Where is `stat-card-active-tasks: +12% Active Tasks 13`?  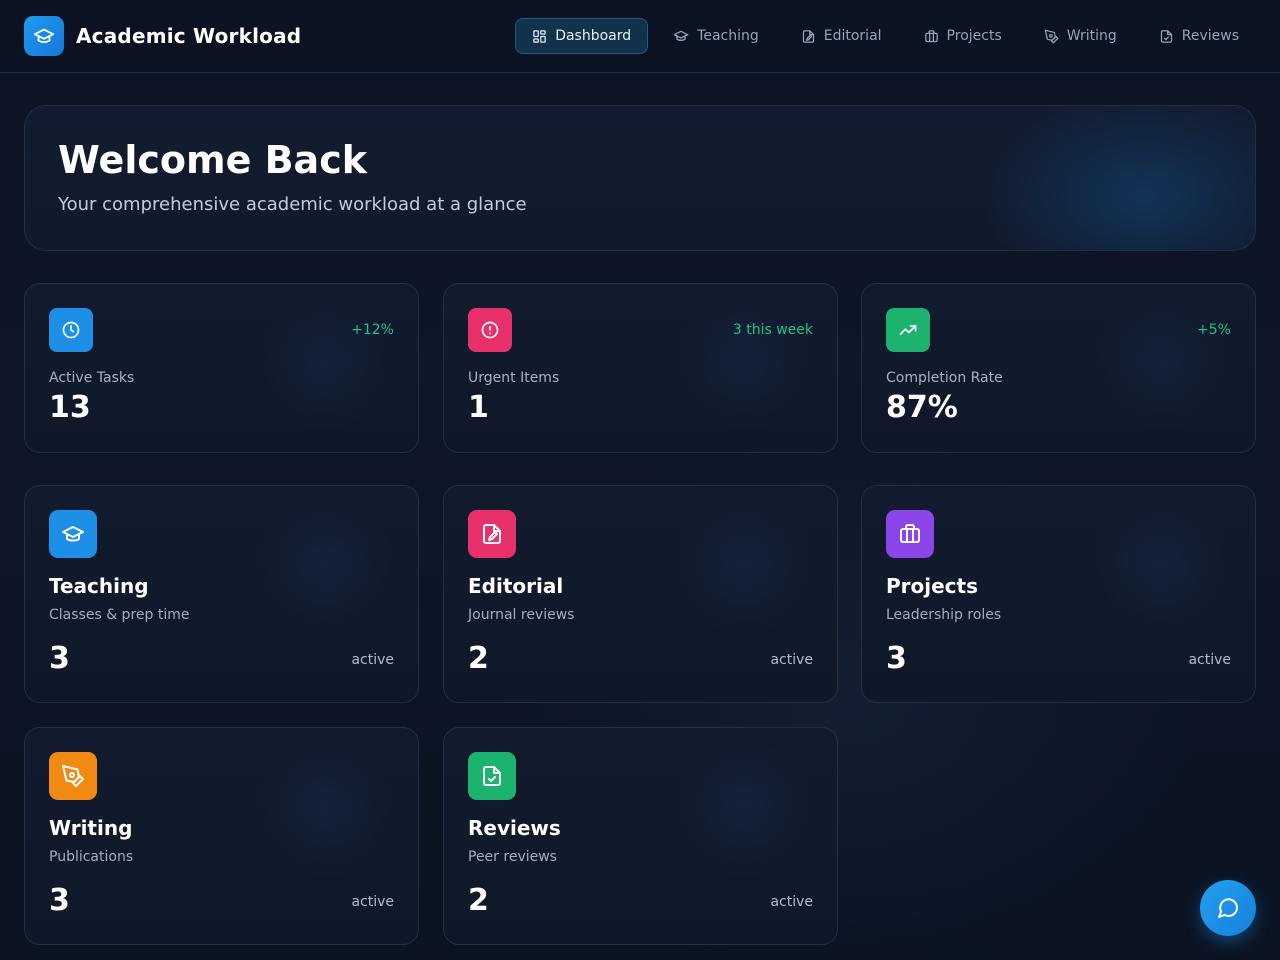
stat-card-active-tasks: +12% Active Tasks 13 is located at coordinates (221, 368).